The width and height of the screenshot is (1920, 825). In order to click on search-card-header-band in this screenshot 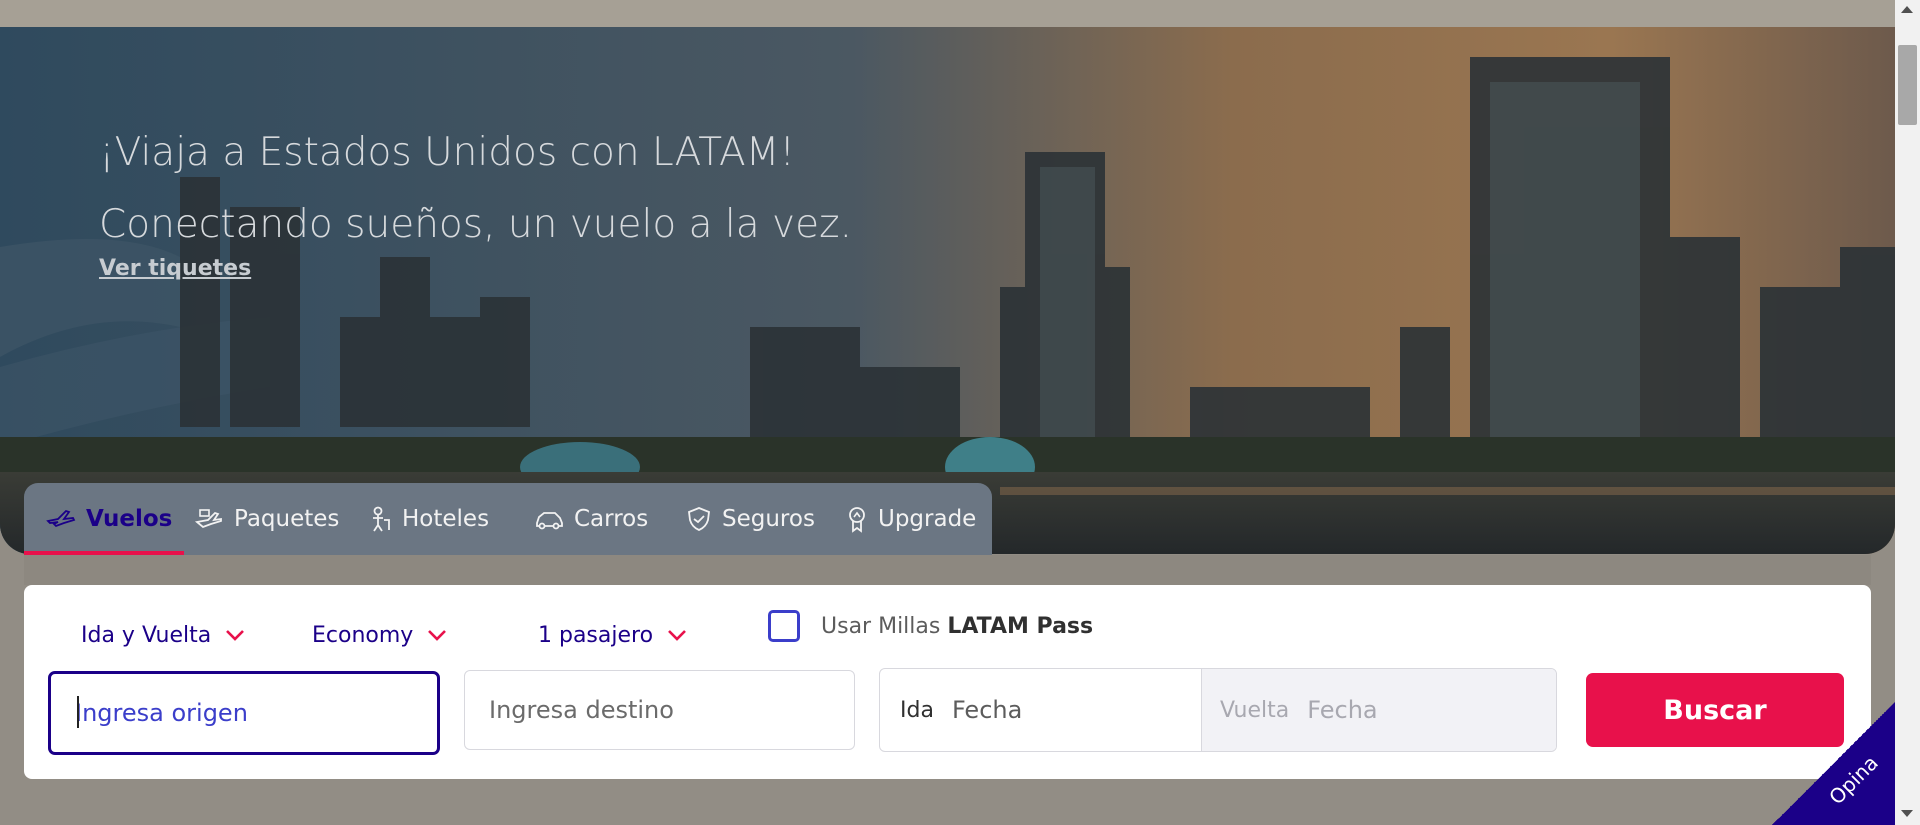, I will do `click(947, 570)`.